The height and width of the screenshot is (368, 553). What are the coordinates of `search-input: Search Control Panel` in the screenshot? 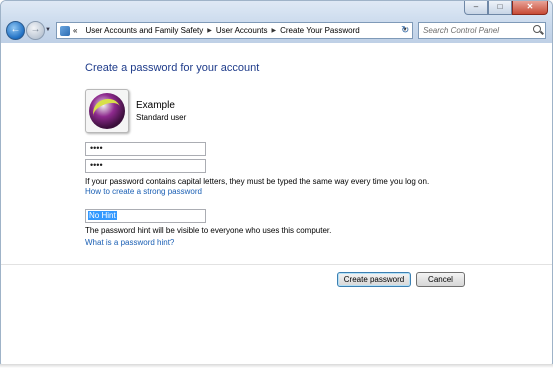 It's located at (482, 30).